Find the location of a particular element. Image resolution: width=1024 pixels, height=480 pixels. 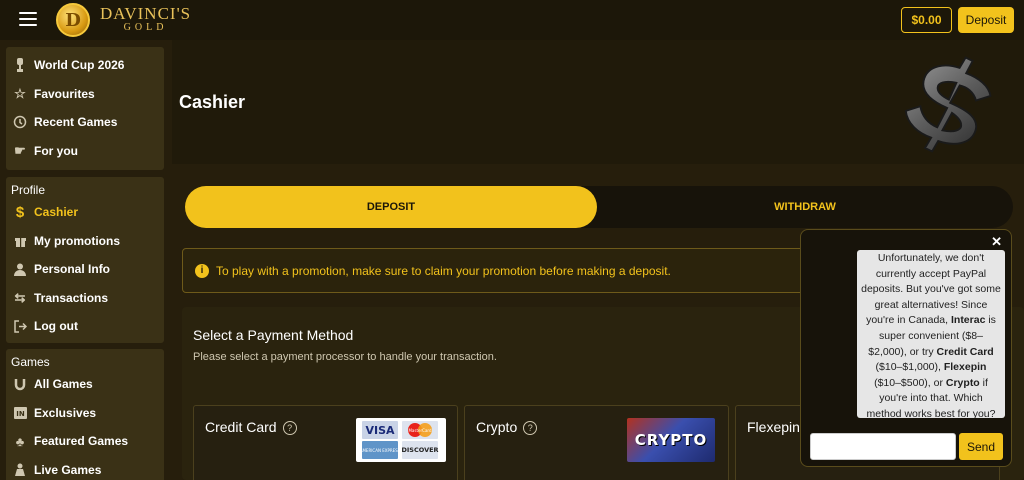

logo: DAVINCI'S GOLD is located at coordinates (145, 19).